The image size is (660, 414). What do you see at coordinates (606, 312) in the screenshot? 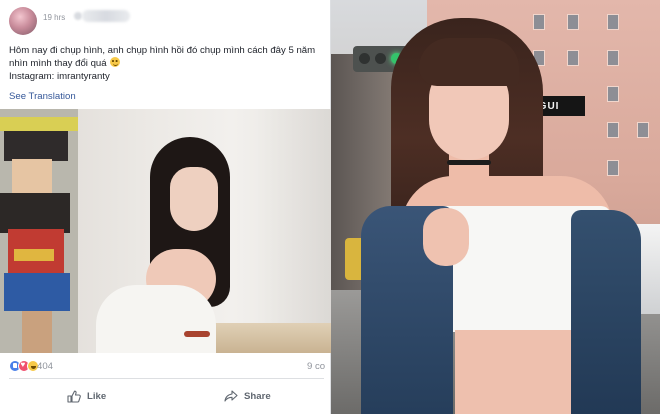
I see `denim-jacket-right` at bounding box center [606, 312].